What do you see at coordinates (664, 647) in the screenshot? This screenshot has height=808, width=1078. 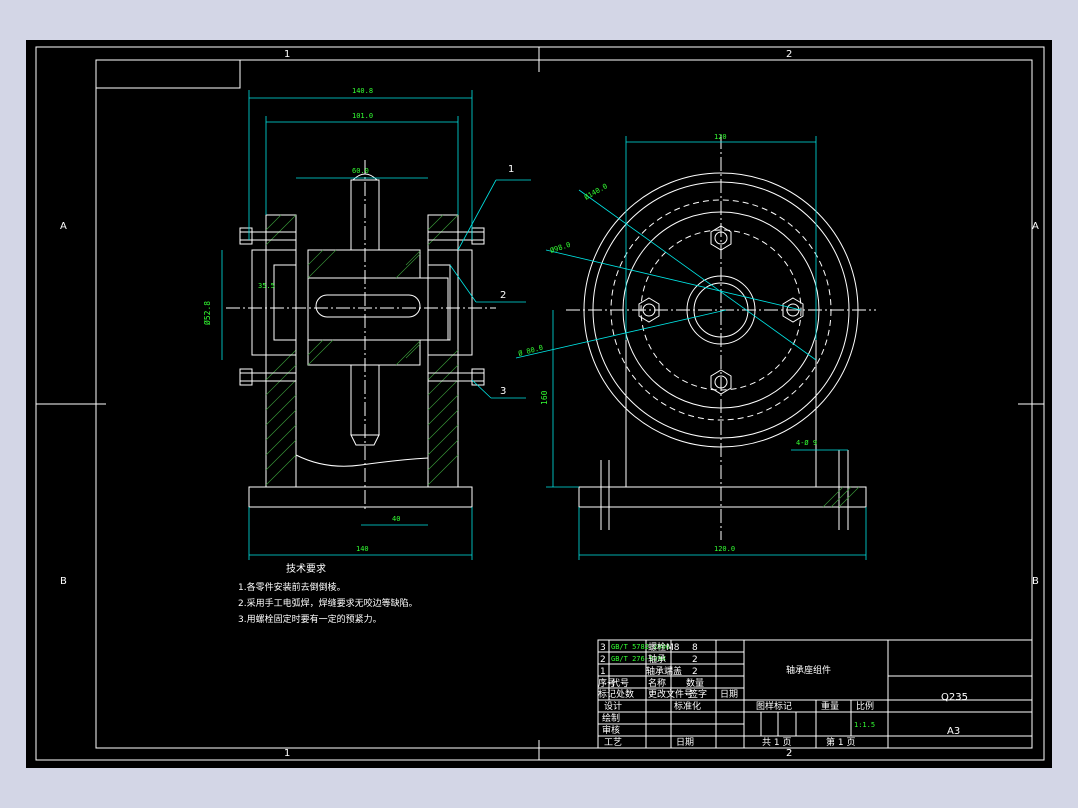 I see `part-3-name: 螺栓M8` at bounding box center [664, 647].